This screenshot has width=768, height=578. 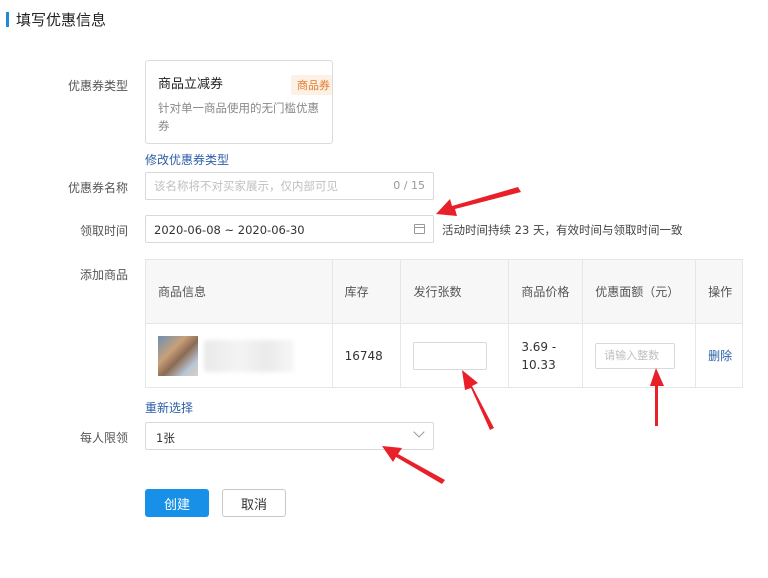 I want to click on limit-select-value: 1张, so click(x=165, y=438).